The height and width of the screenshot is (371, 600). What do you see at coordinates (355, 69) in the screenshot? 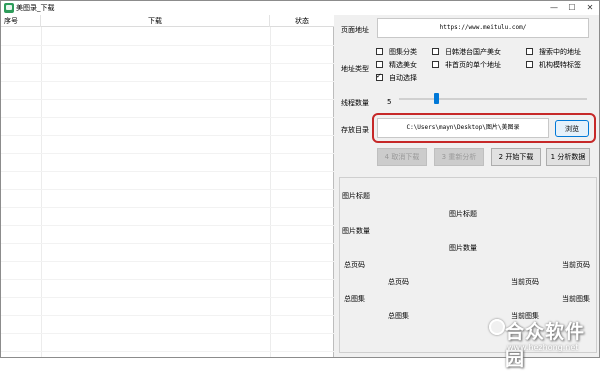
I see `address-type-label: 地址类型` at bounding box center [355, 69].